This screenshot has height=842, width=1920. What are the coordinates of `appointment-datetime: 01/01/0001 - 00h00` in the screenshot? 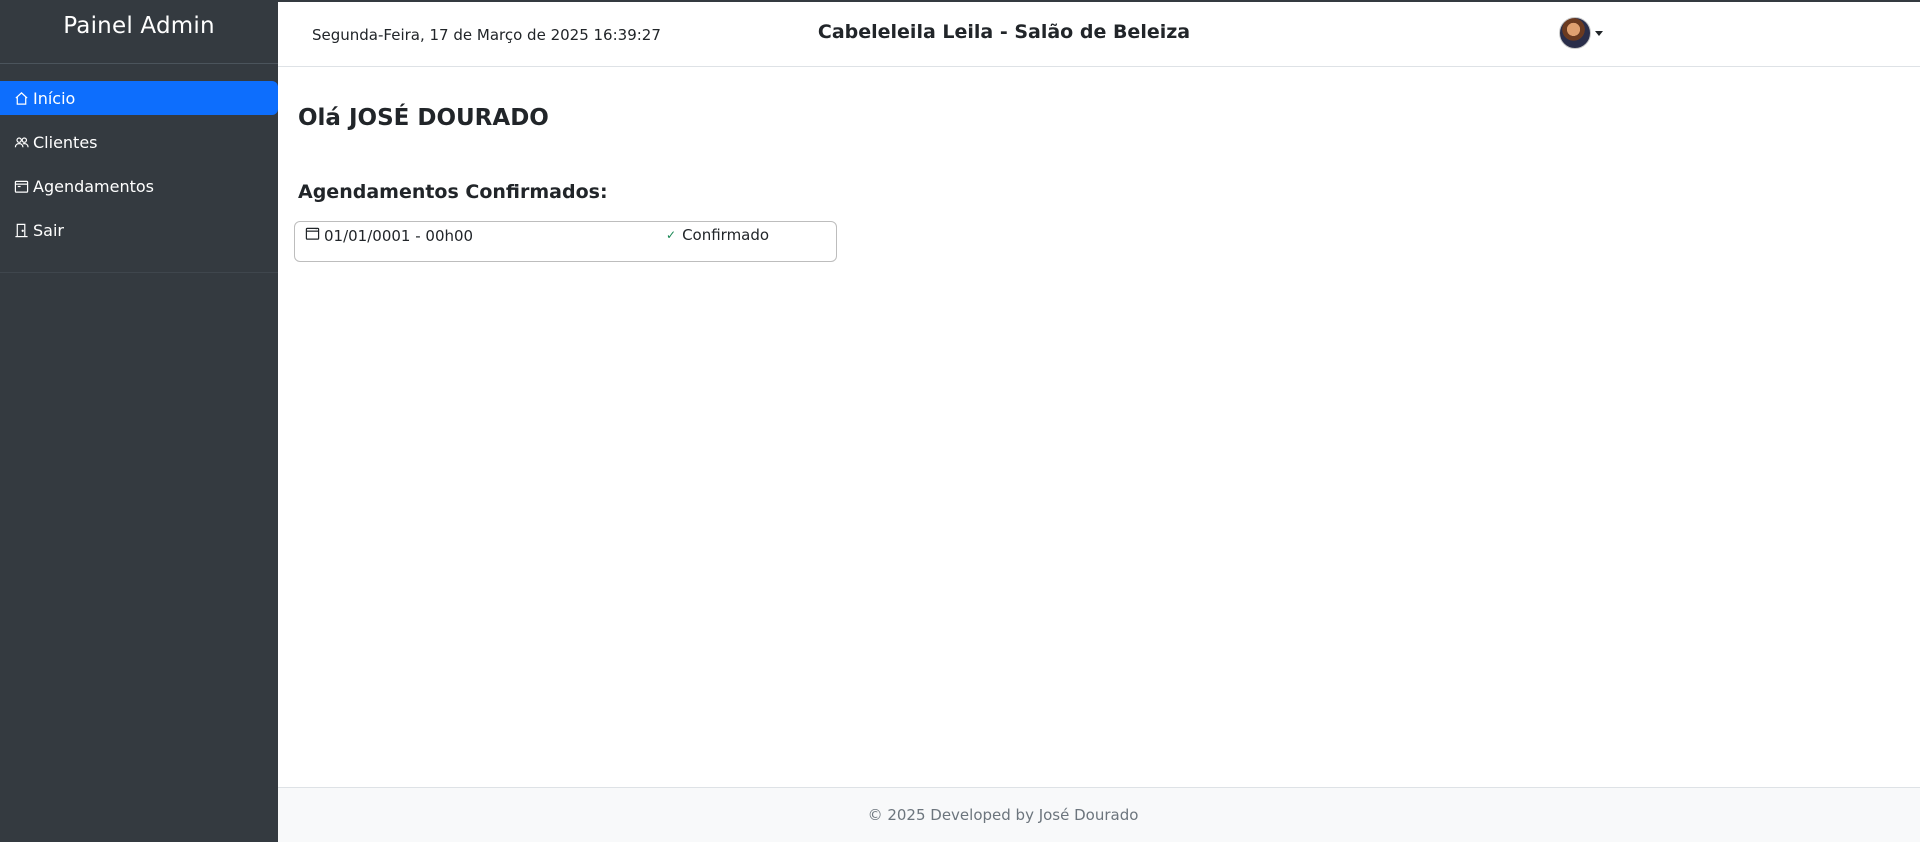 It's located at (389, 235).